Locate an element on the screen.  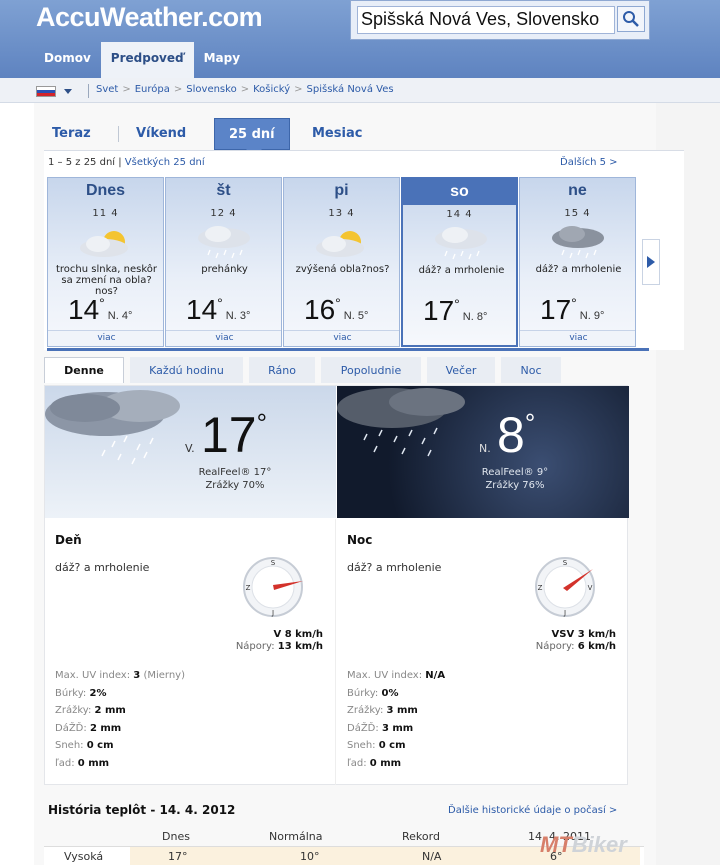
breadcrumb-region: Košický is located at coordinates (271, 89).